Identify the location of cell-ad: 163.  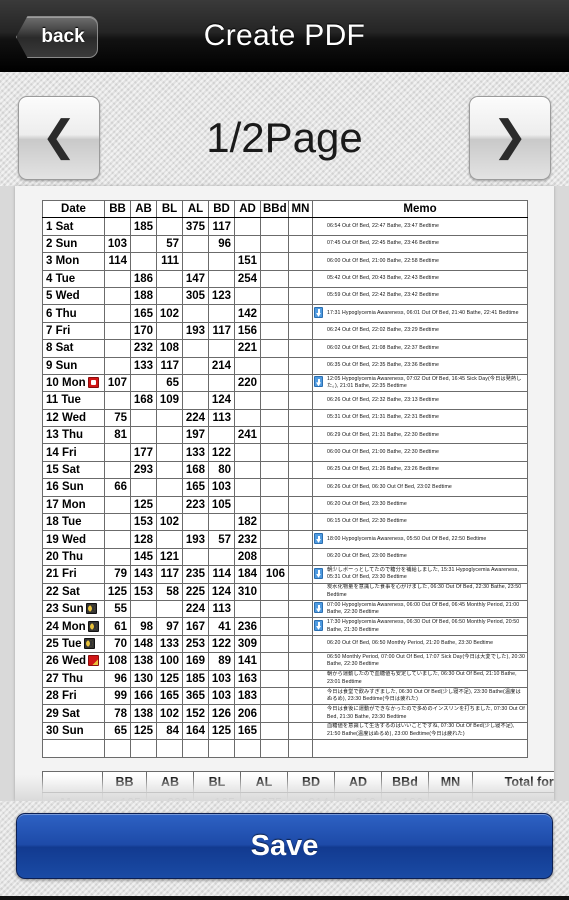
(247, 678).